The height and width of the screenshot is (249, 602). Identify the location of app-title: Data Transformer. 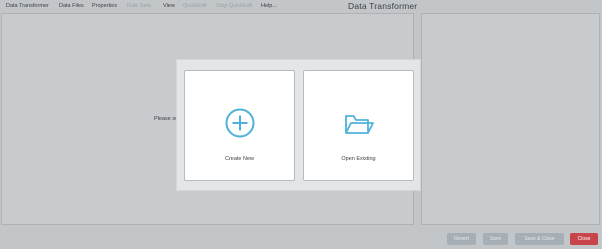
(383, 6).